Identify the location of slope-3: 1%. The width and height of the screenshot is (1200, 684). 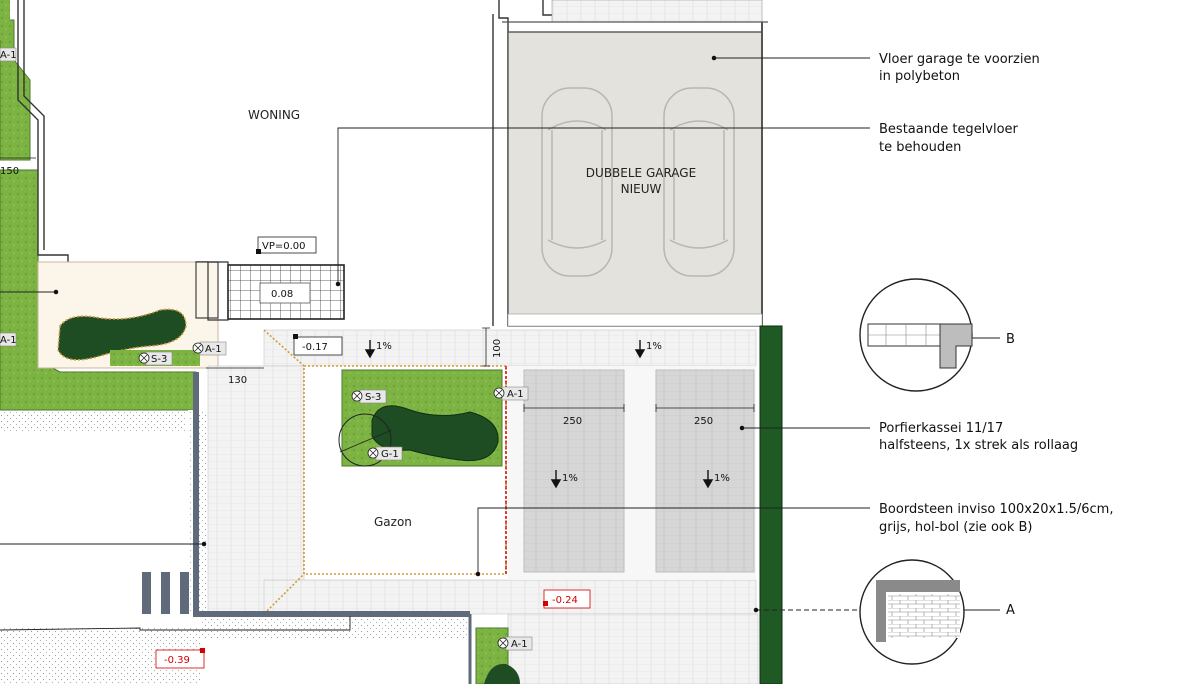
(570, 478).